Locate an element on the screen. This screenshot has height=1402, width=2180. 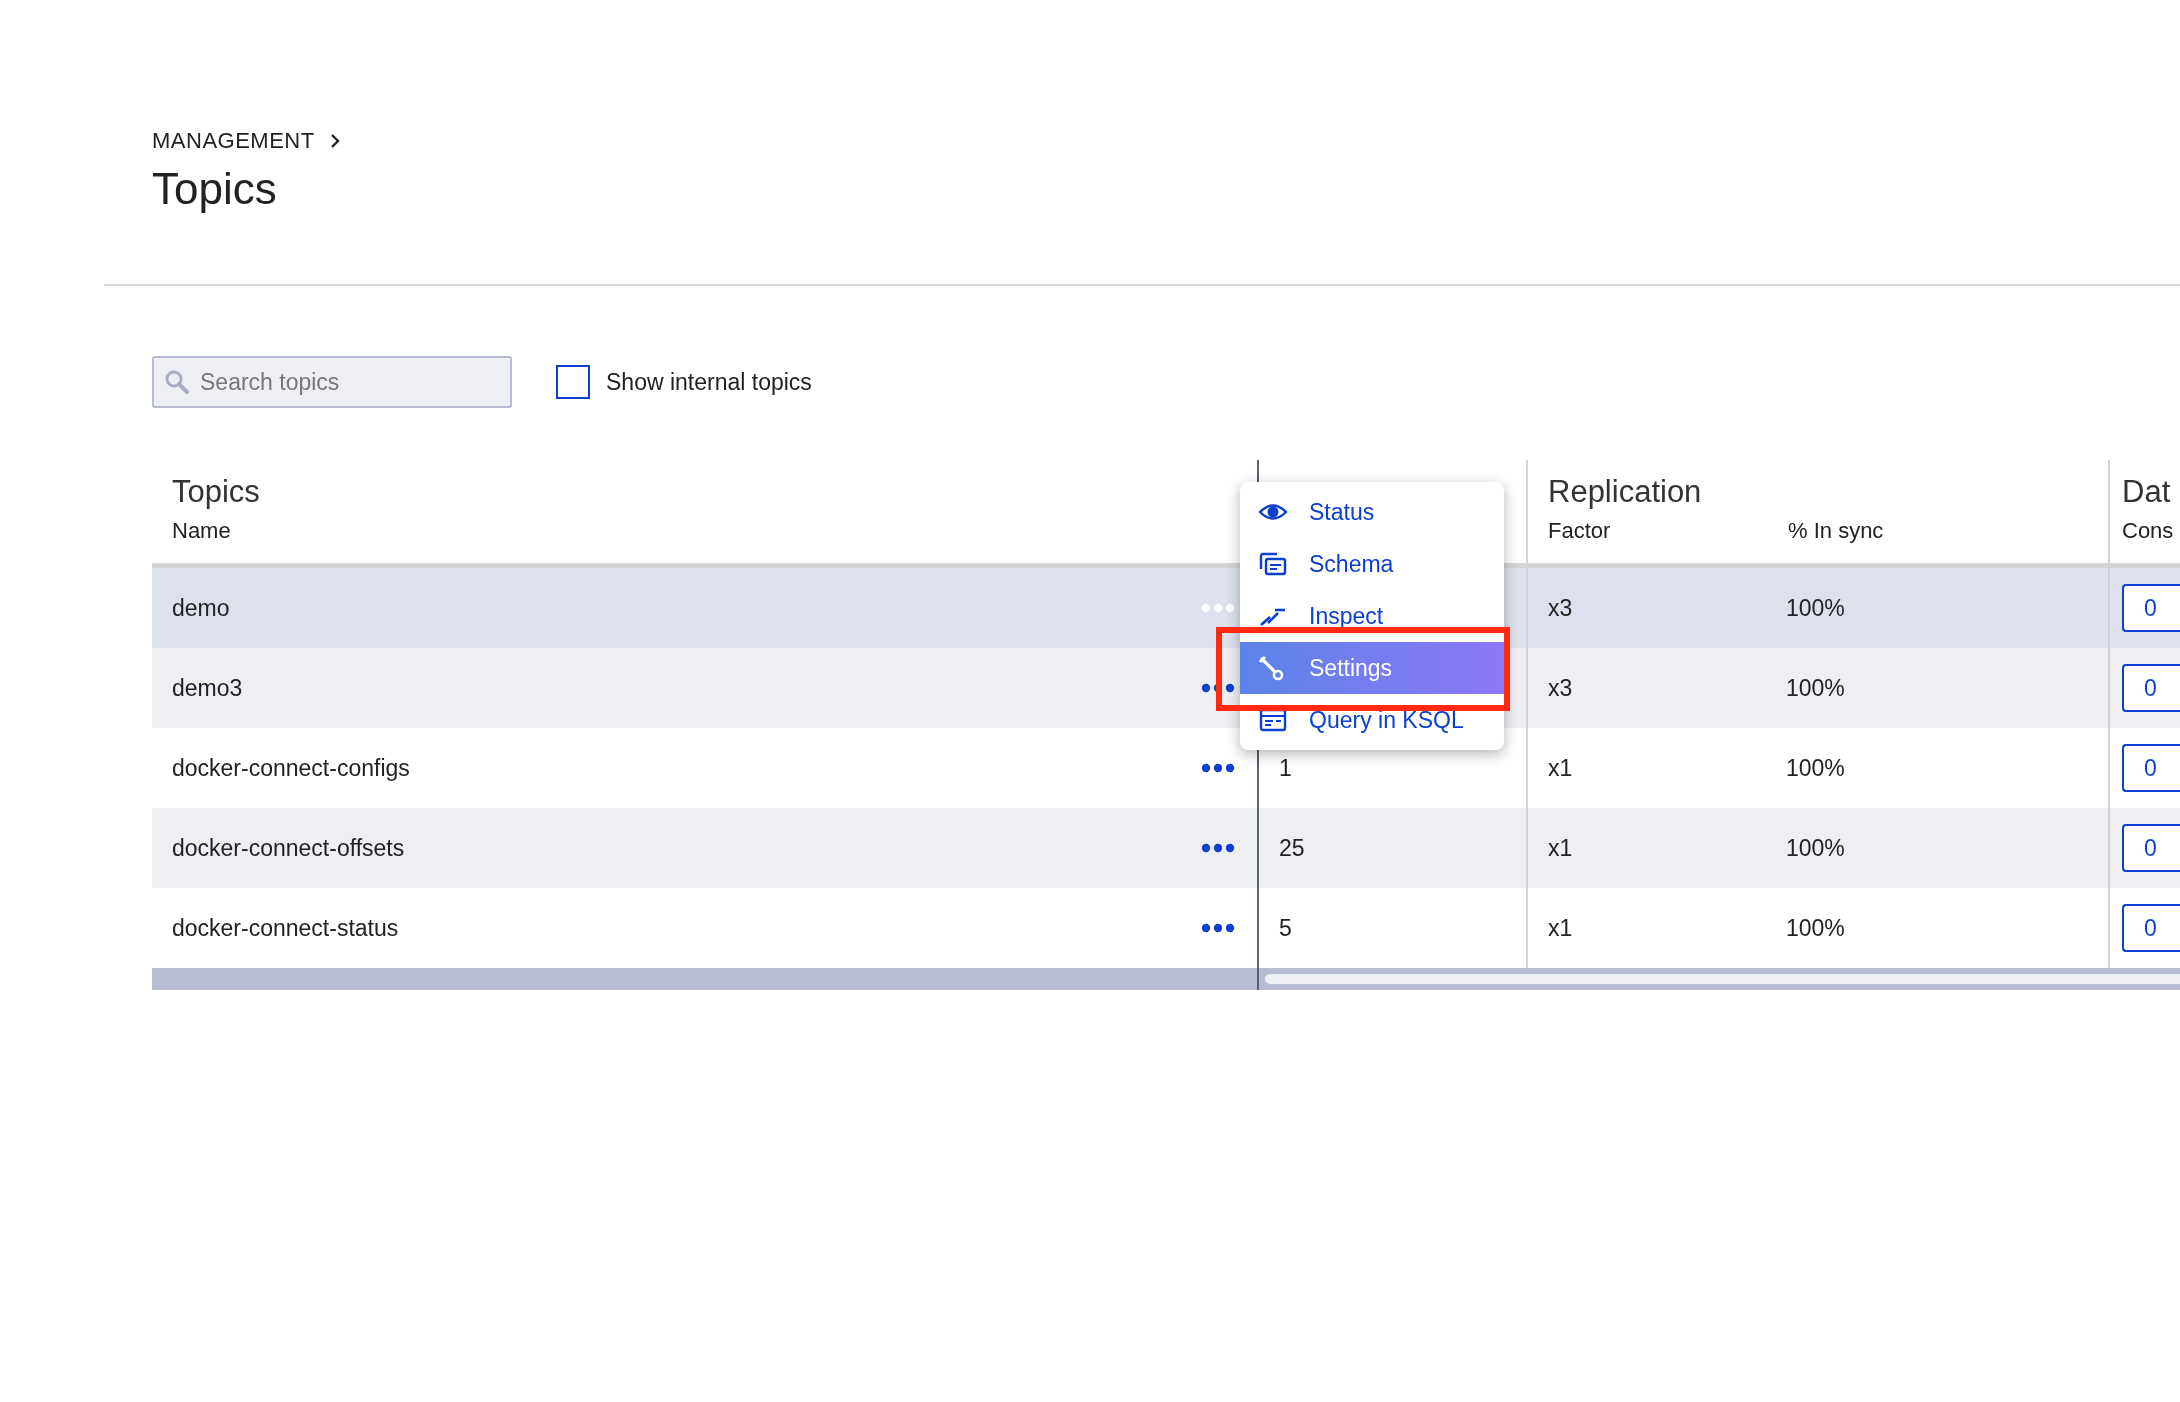
topic-name: demo is located at coordinates (201, 608).